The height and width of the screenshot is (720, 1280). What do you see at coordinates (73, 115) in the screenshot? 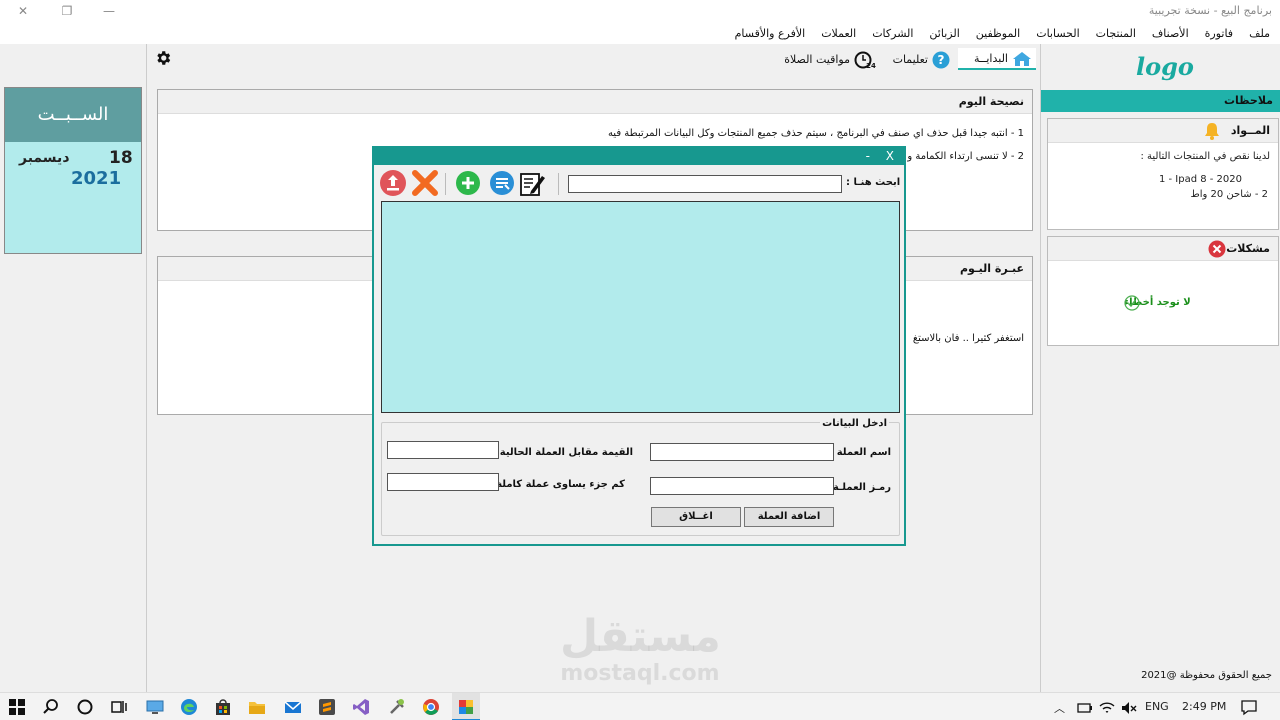
I see `day-name: الســبــت` at bounding box center [73, 115].